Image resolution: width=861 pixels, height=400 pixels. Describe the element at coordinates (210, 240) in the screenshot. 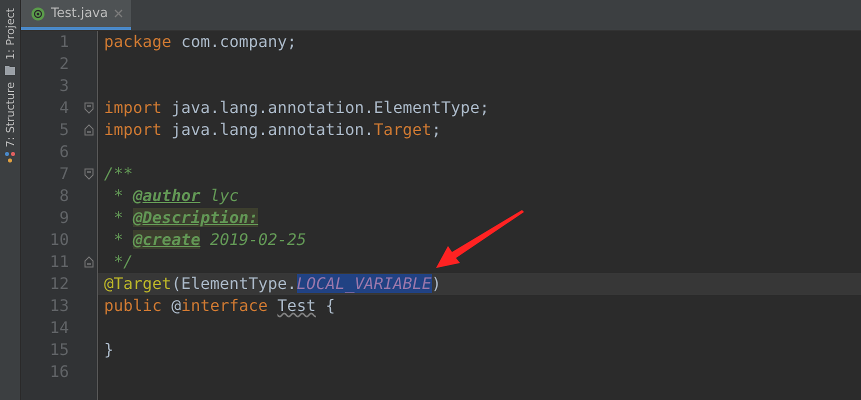

I see `code-line: * @create 2019-02-25` at that location.